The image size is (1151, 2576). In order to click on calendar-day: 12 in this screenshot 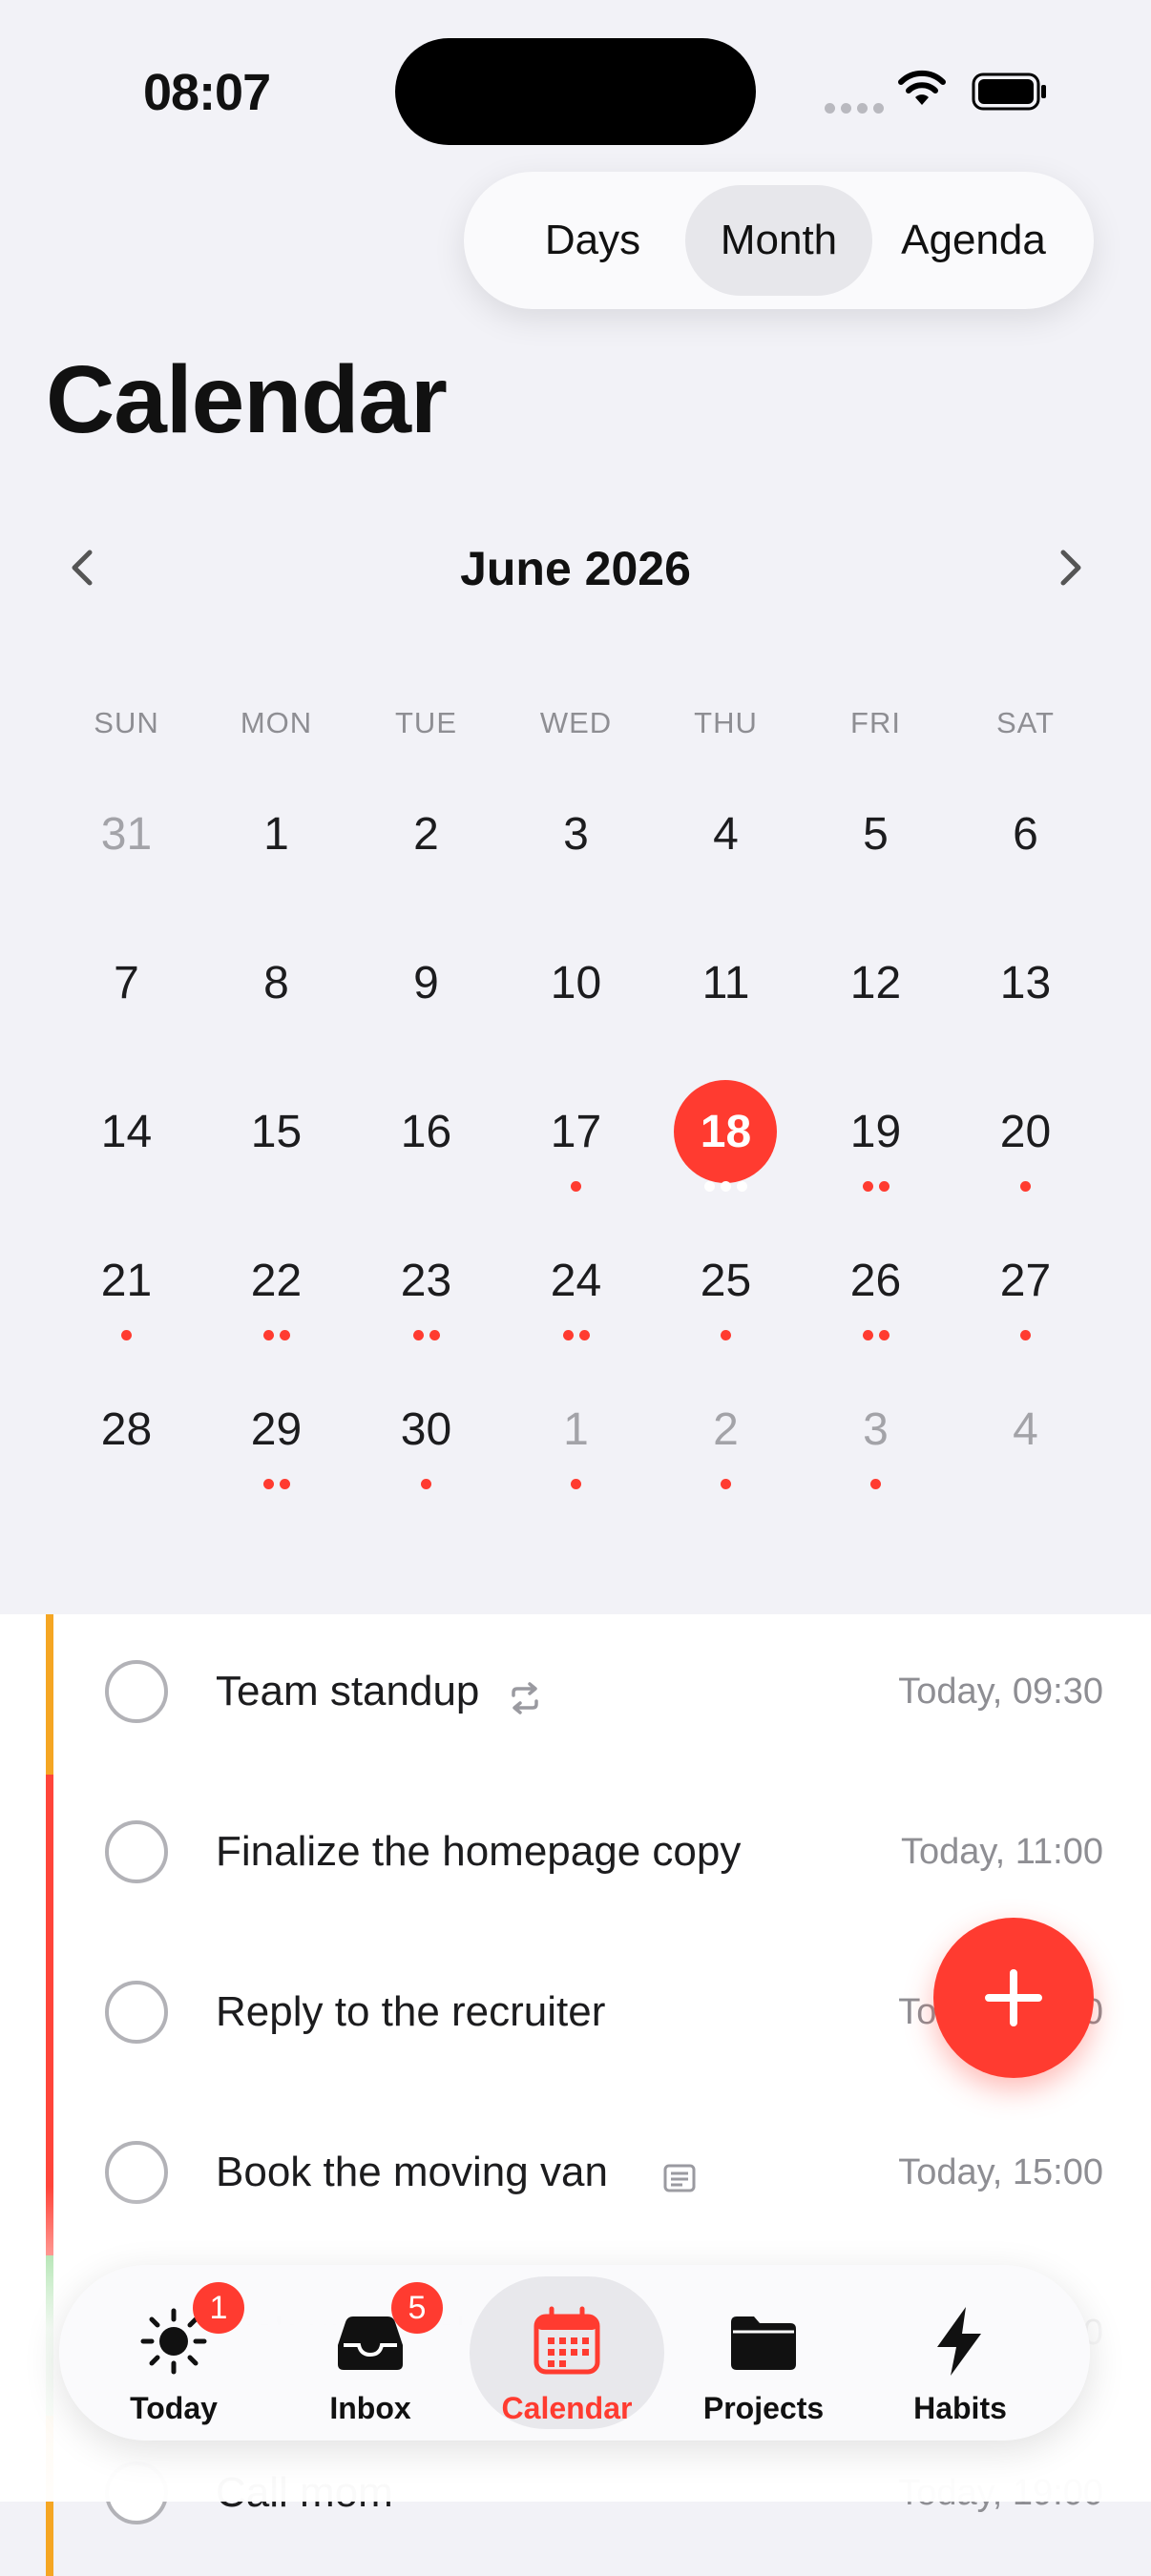, I will do `click(876, 986)`.